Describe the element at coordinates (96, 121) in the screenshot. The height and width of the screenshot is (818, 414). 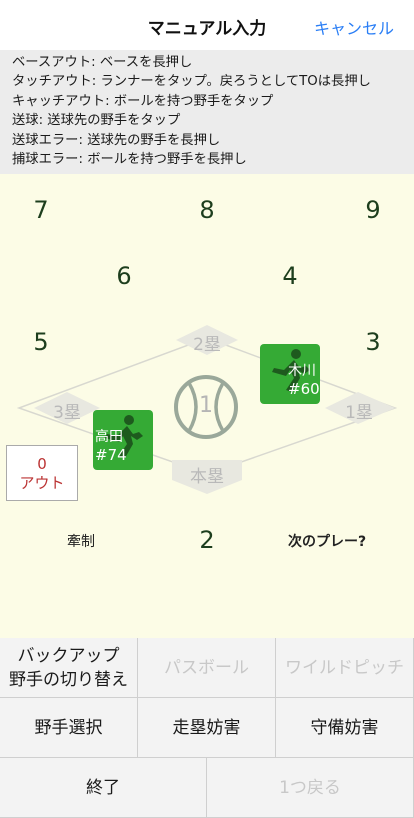
I see `instruction-throw: 送球: 送球先の野手をタップ` at that location.